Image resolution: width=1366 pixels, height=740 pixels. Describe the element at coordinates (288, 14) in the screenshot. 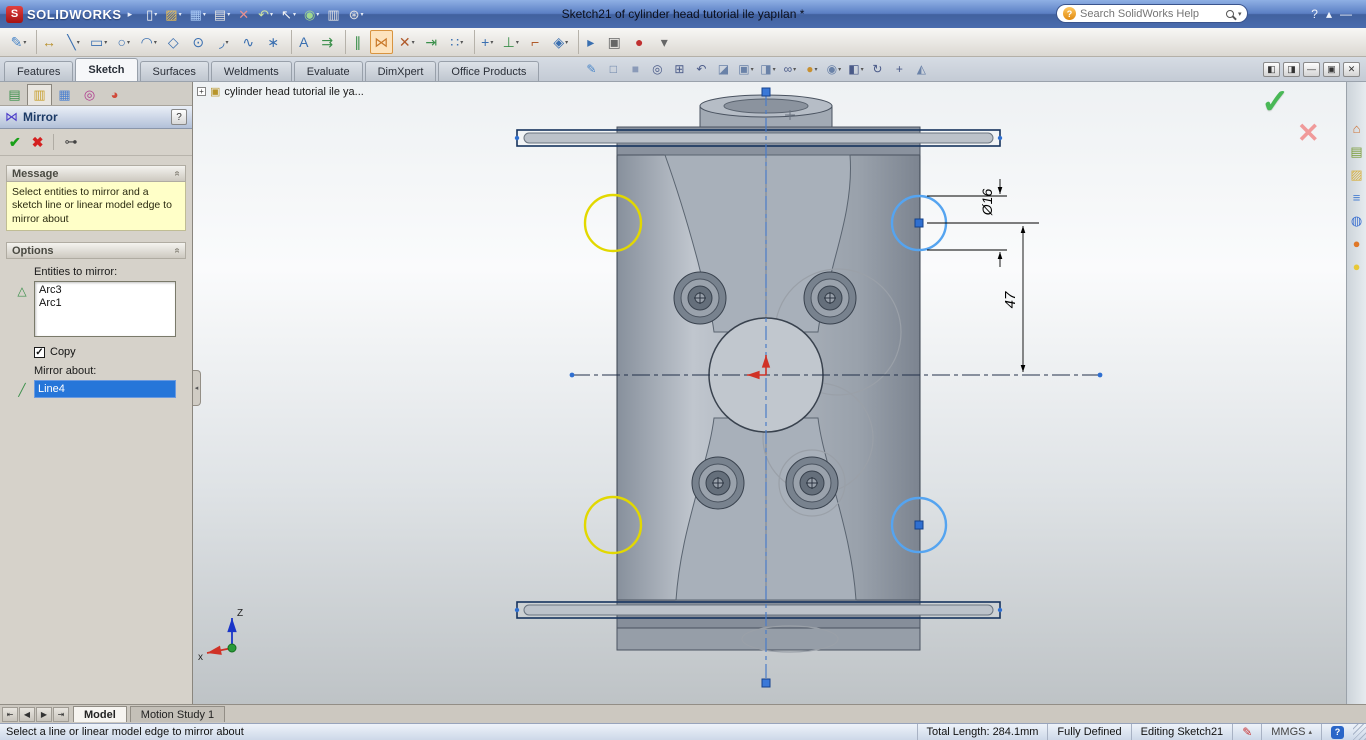

I see `select-icon: ↖ ▾` at that location.